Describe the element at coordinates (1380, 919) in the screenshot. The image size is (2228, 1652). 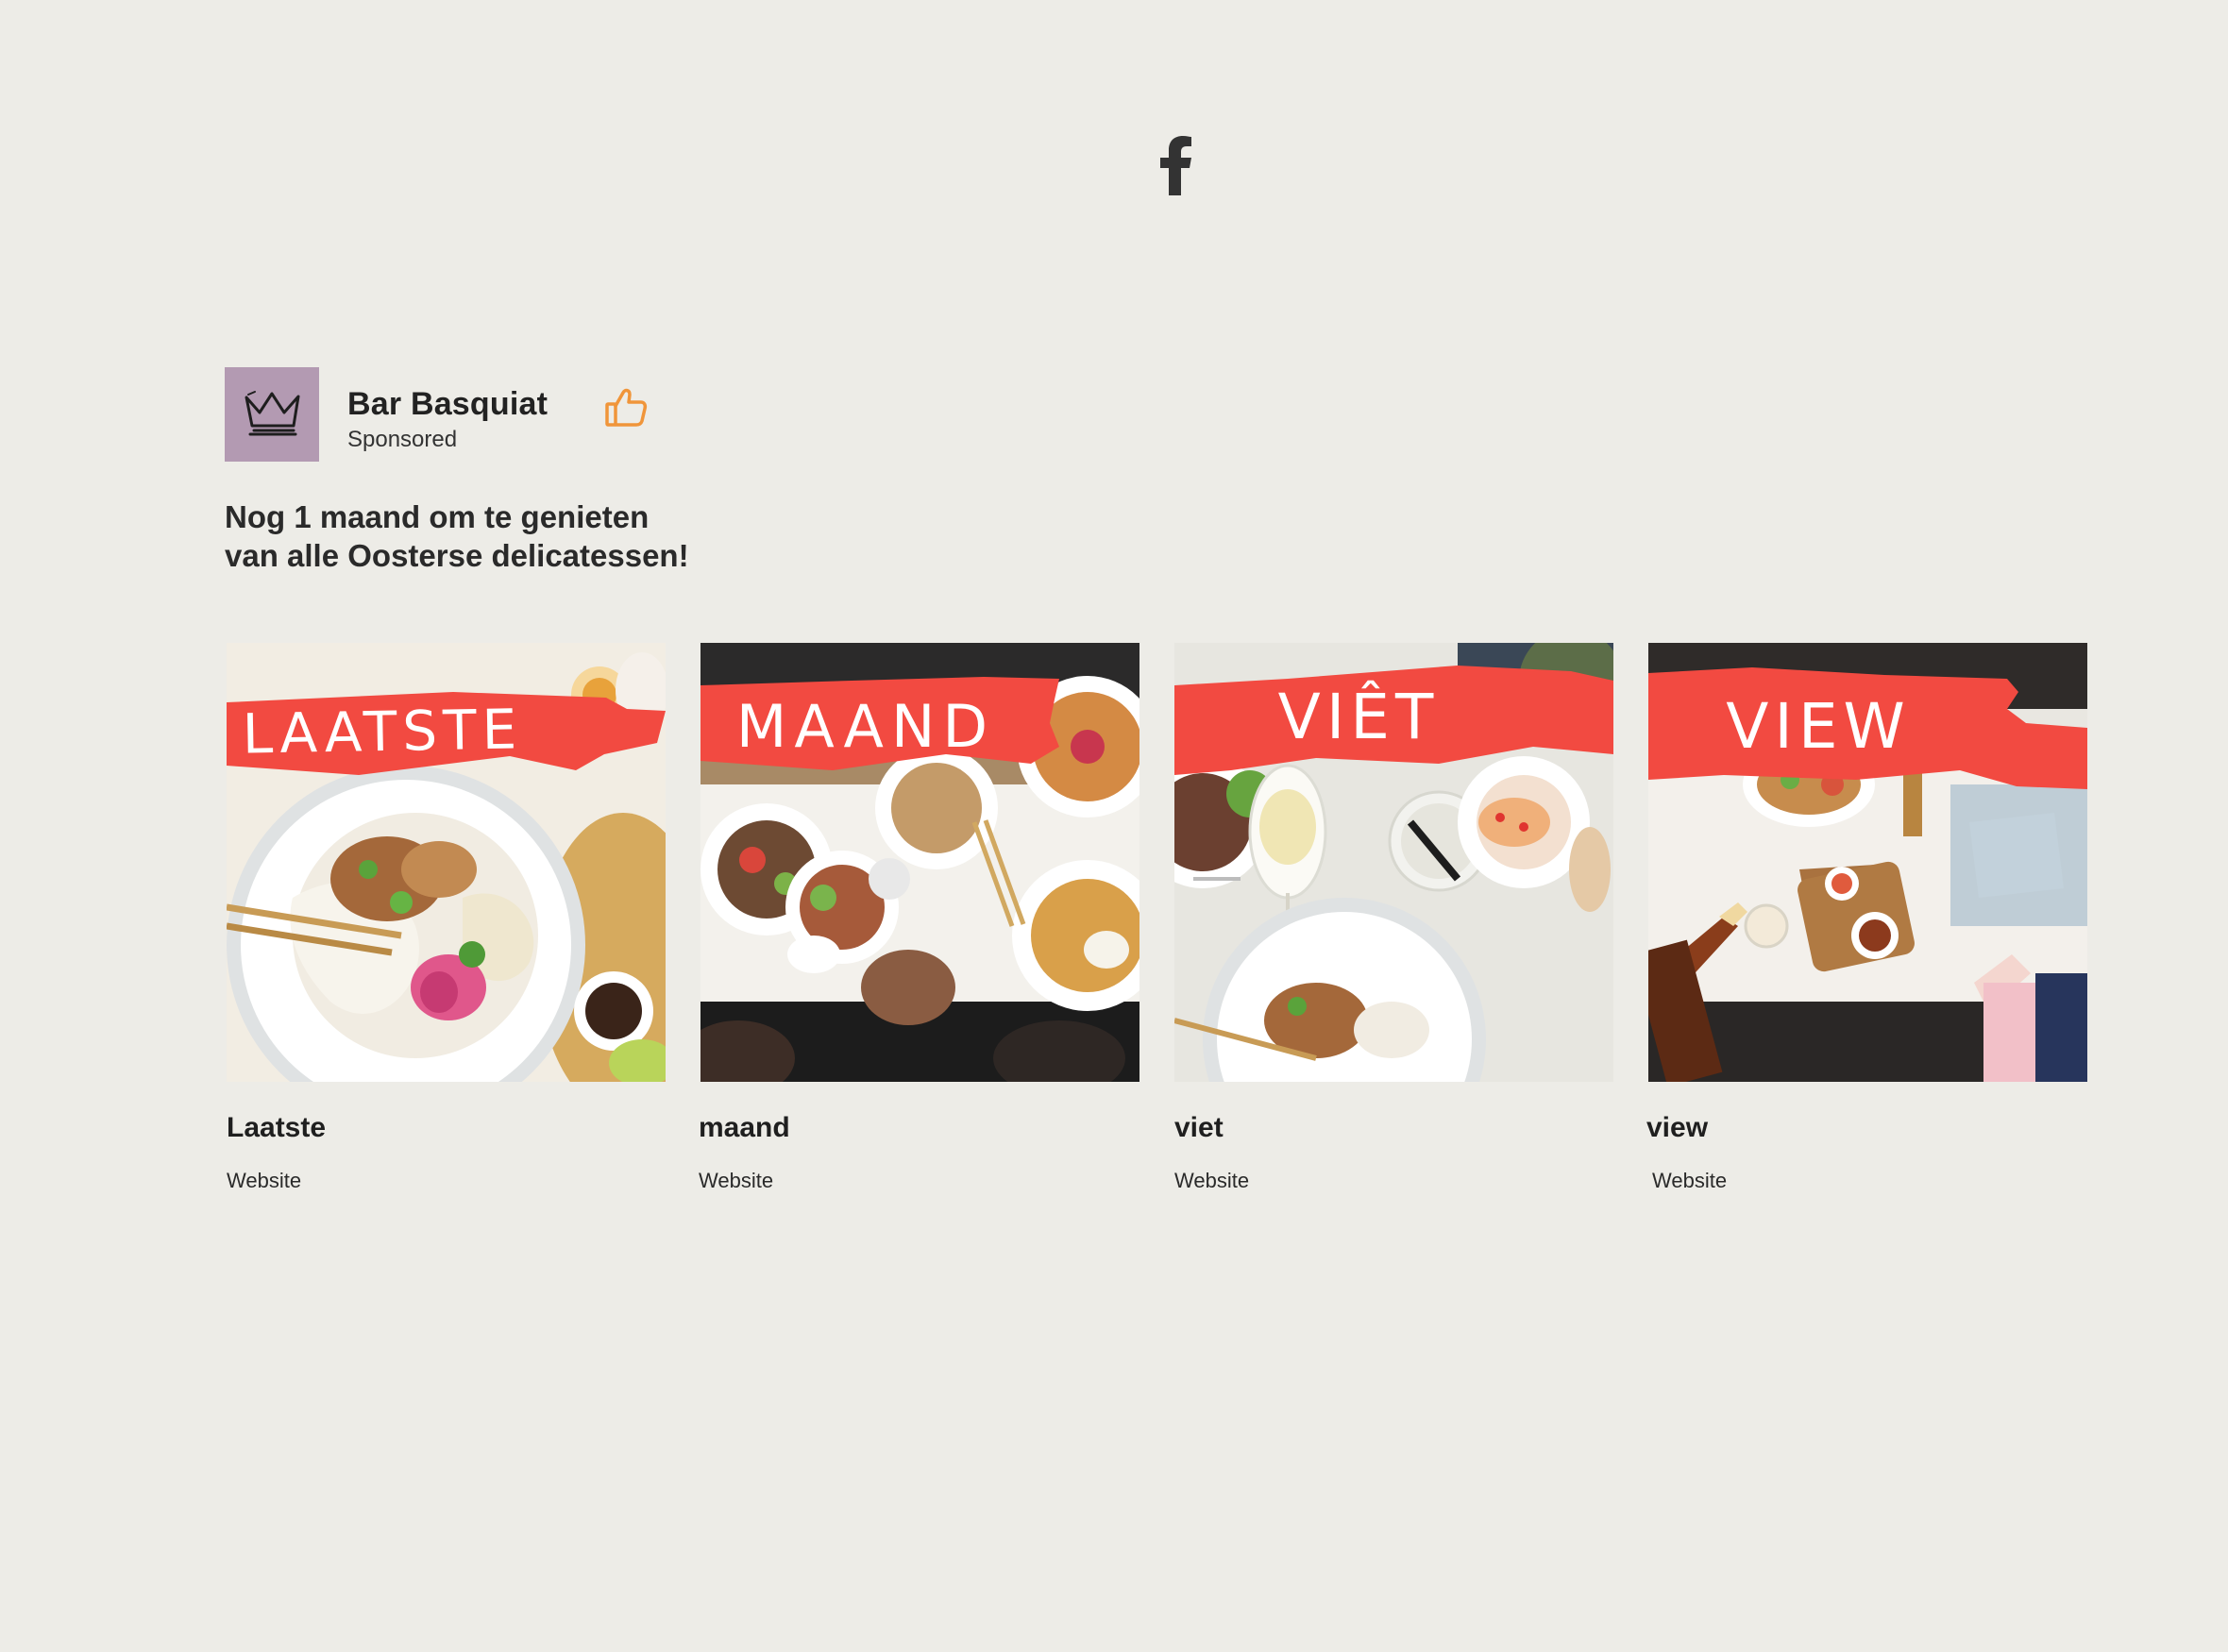
I see `carousel-card: VIÊT viet Website` at that location.